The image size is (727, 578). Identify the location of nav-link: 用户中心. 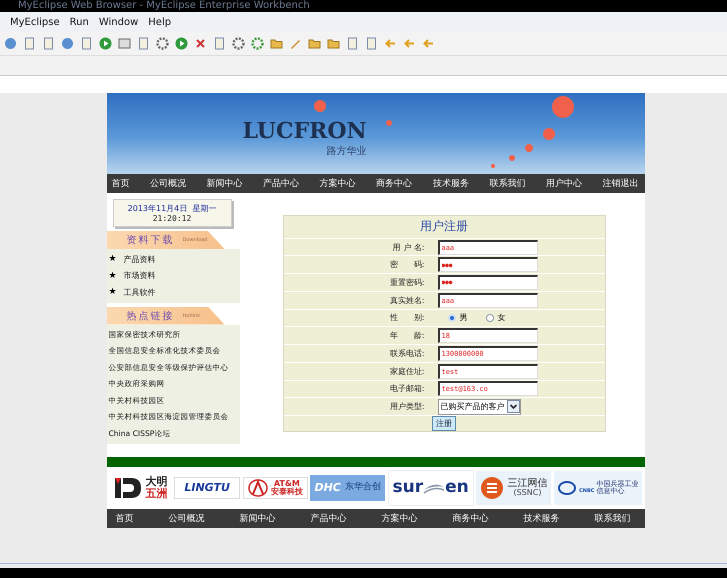
(564, 183).